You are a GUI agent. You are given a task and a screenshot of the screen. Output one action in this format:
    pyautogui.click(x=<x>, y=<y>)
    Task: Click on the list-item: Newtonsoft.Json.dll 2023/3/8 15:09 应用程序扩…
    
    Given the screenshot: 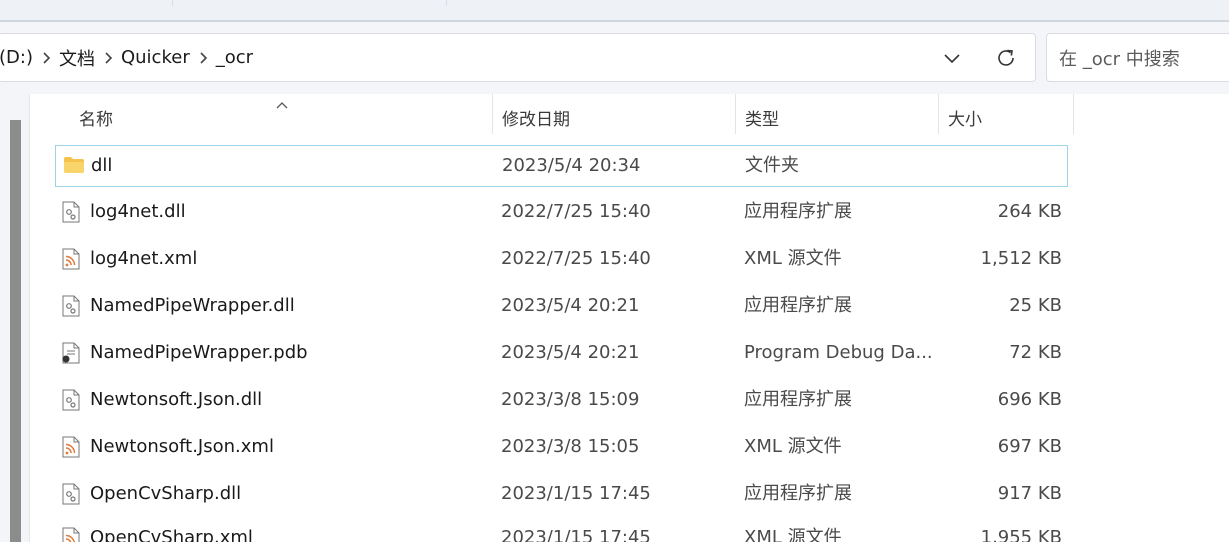 What is the action you would take?
    pyautogui.click(x=561, y=401)
    